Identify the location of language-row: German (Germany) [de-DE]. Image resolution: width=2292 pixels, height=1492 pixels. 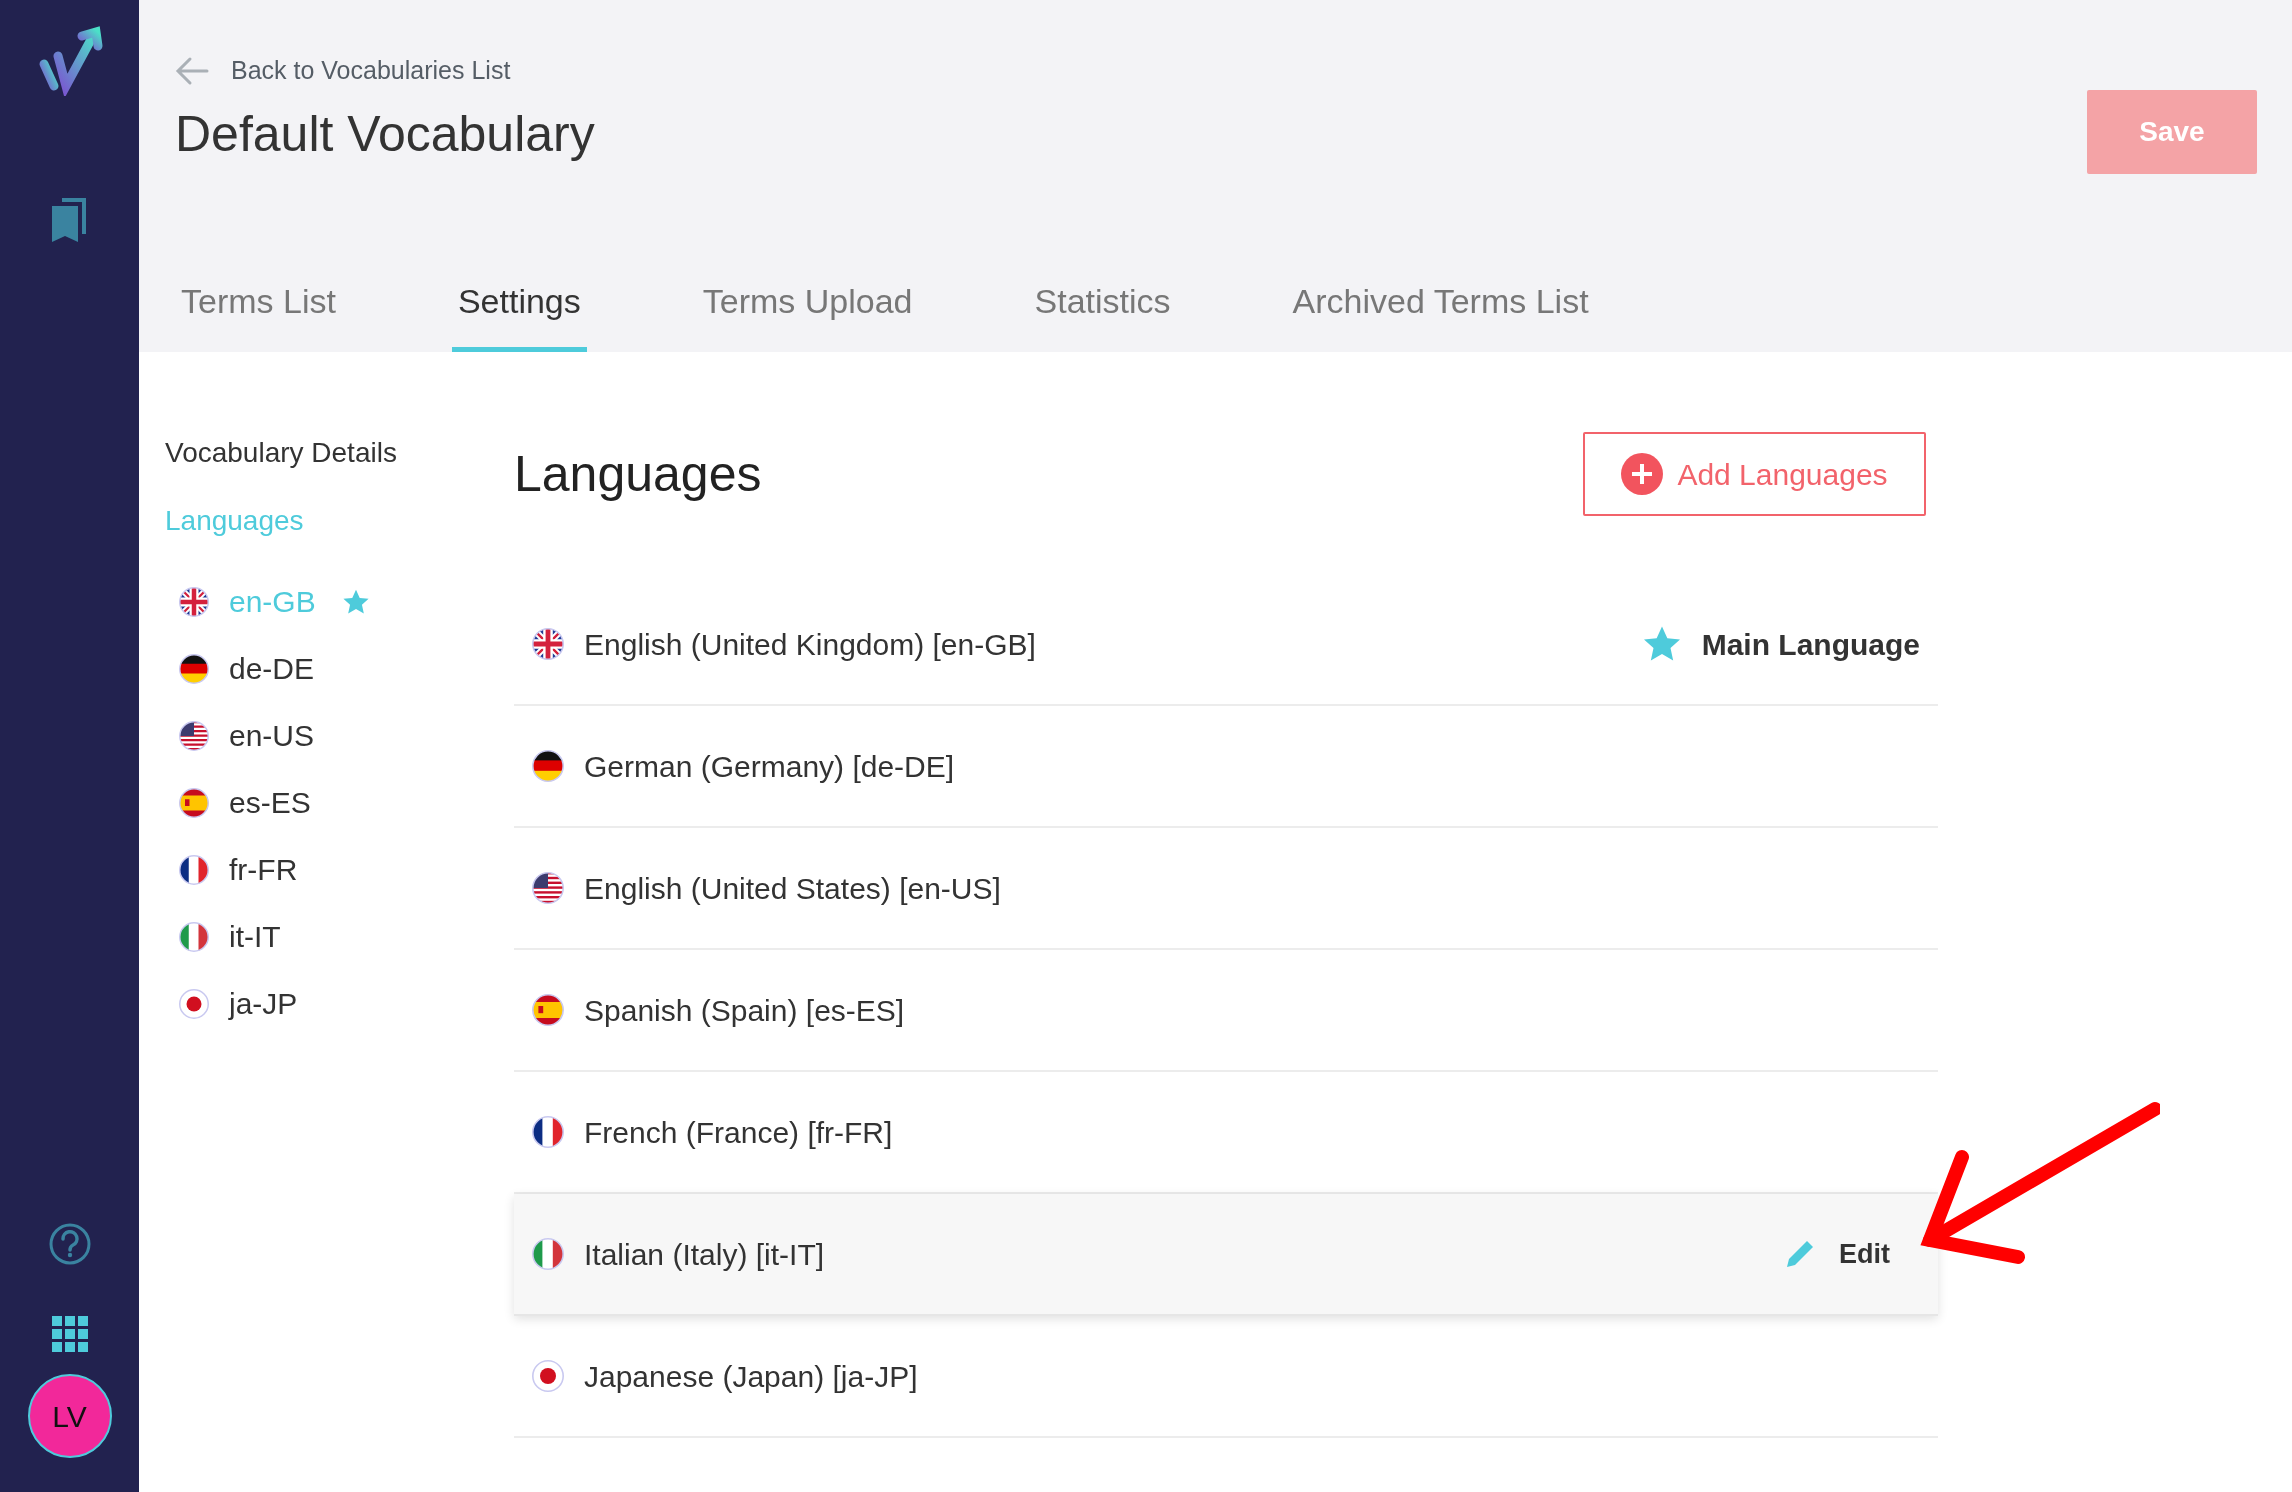
(1226, 767).